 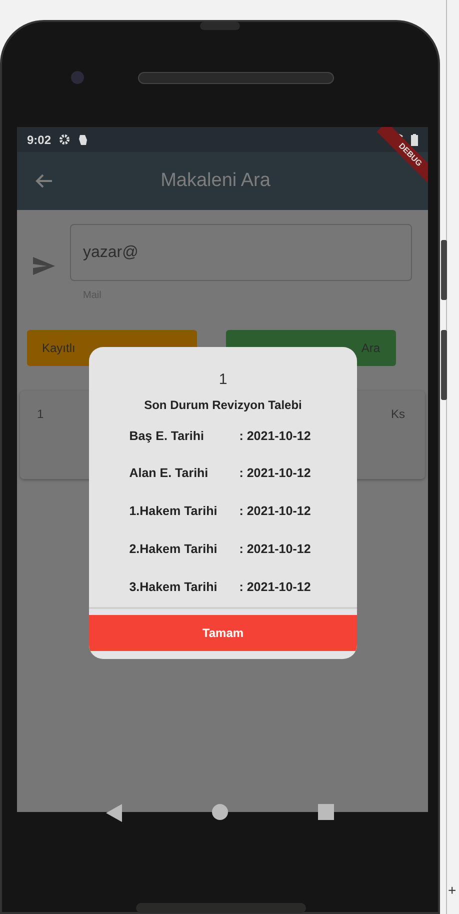 What do you see at coordinates (223, 633) in the screenshot?
I see `ok-button: Tamam` at bounding box center [223, 633].